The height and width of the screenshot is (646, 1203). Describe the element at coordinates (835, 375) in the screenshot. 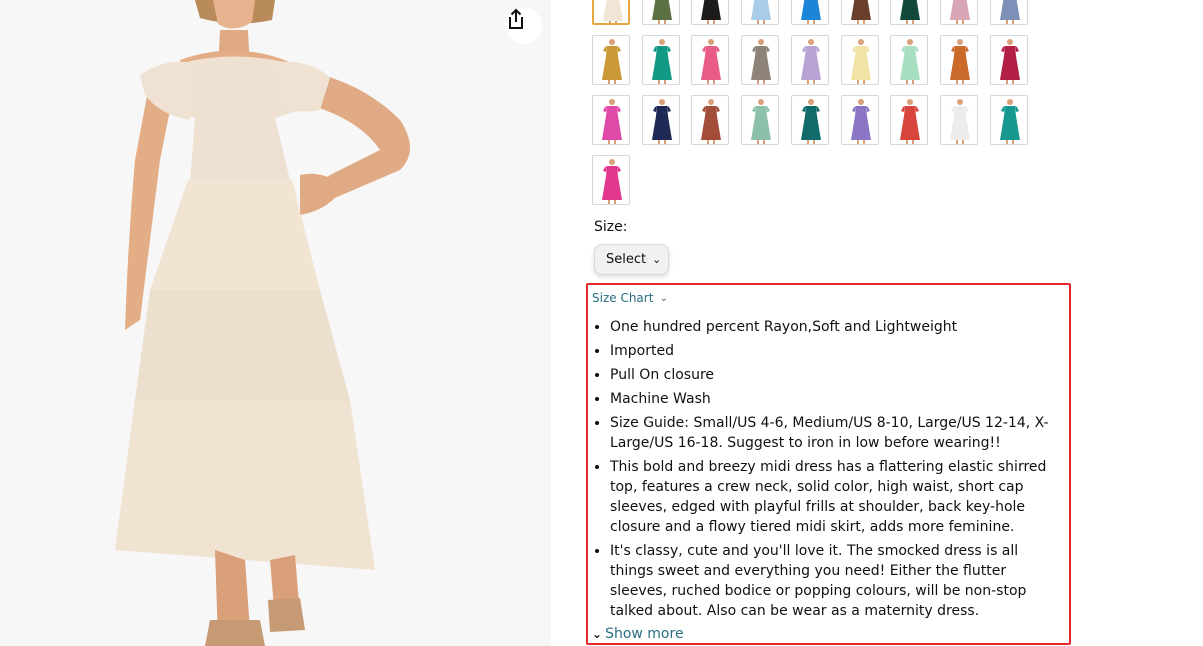

I see `feature-bullet: Pull On closure` at that location.